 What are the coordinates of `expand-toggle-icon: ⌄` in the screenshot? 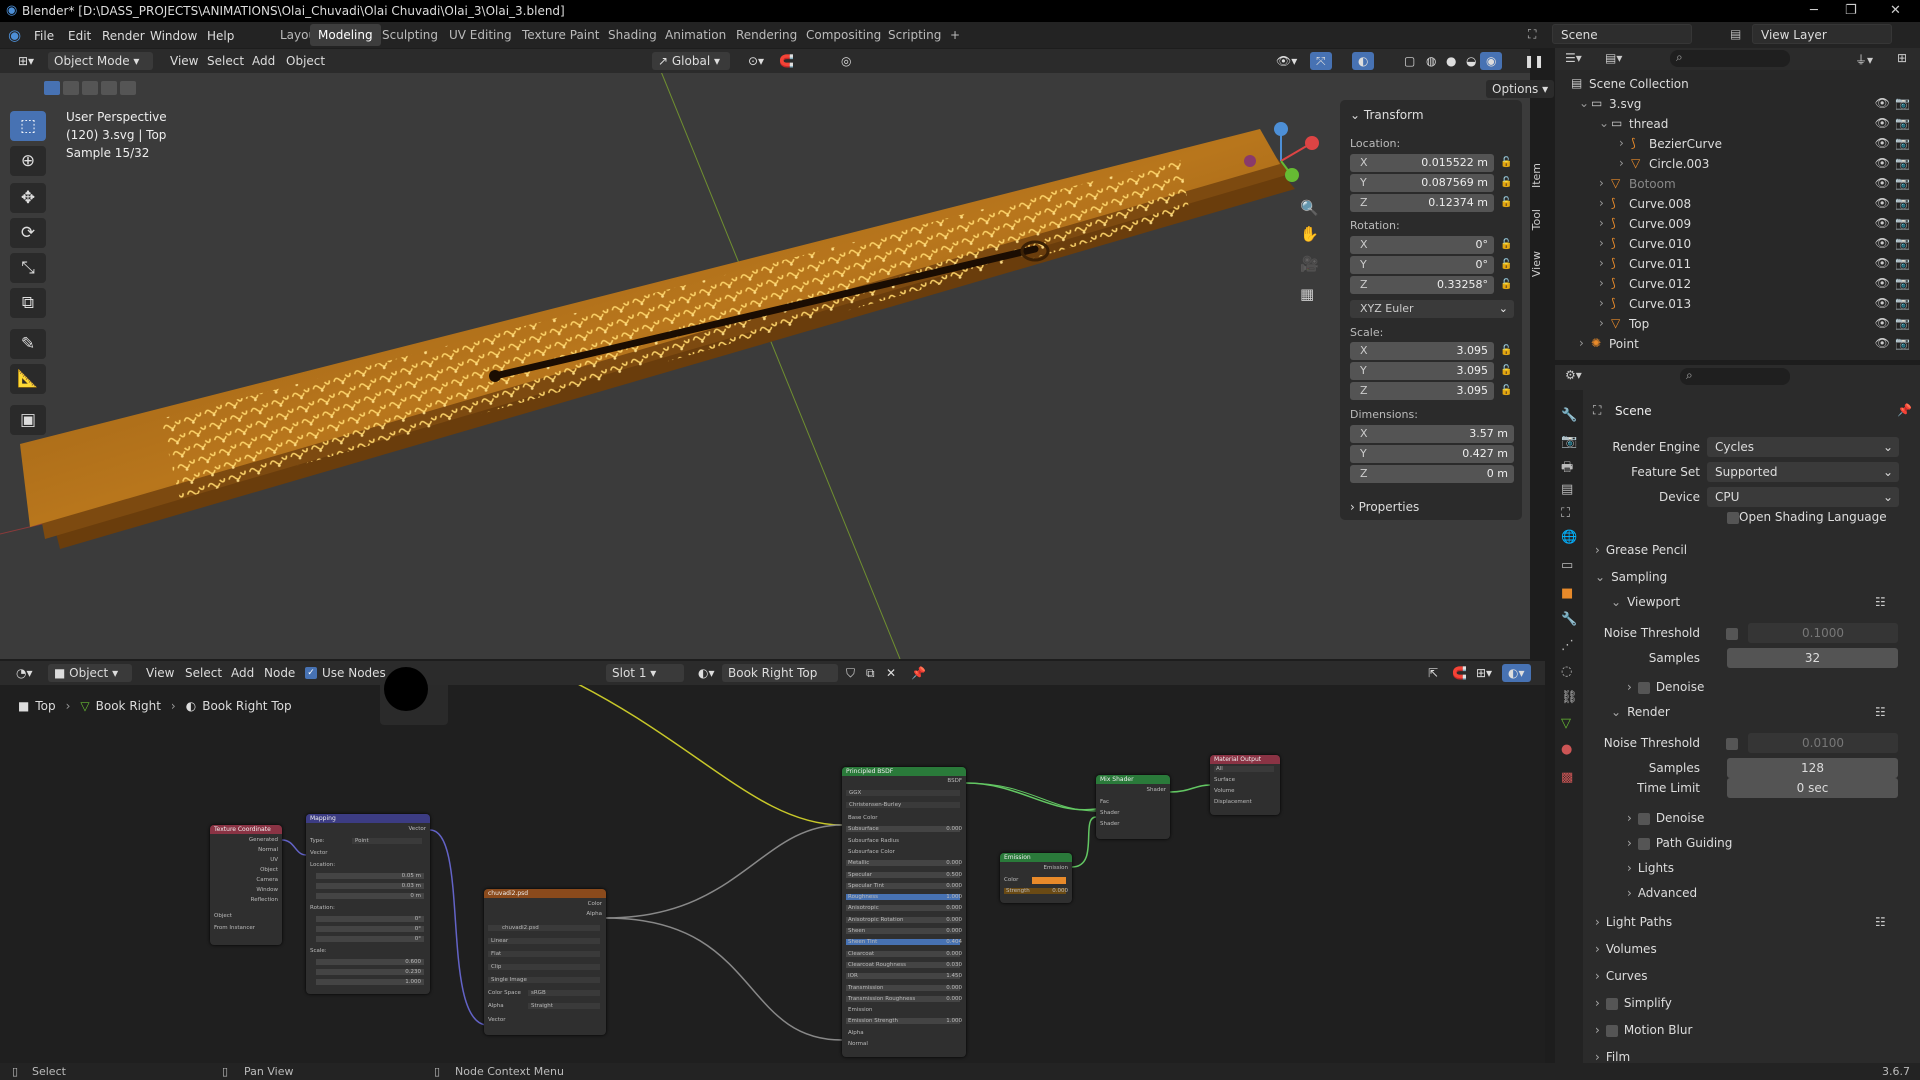 It's located at (1604, 123).